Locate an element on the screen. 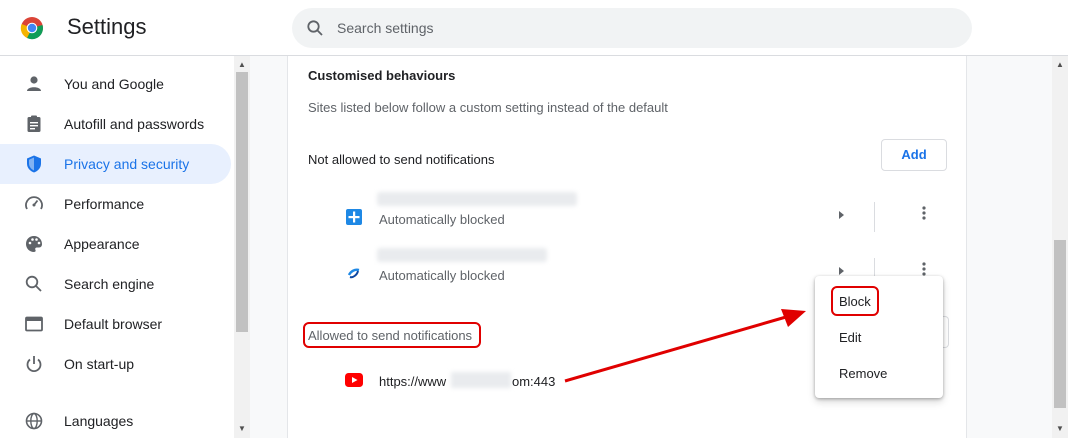 The image size is (1068, 441). shield-icon is located at coordinates (34, 164).